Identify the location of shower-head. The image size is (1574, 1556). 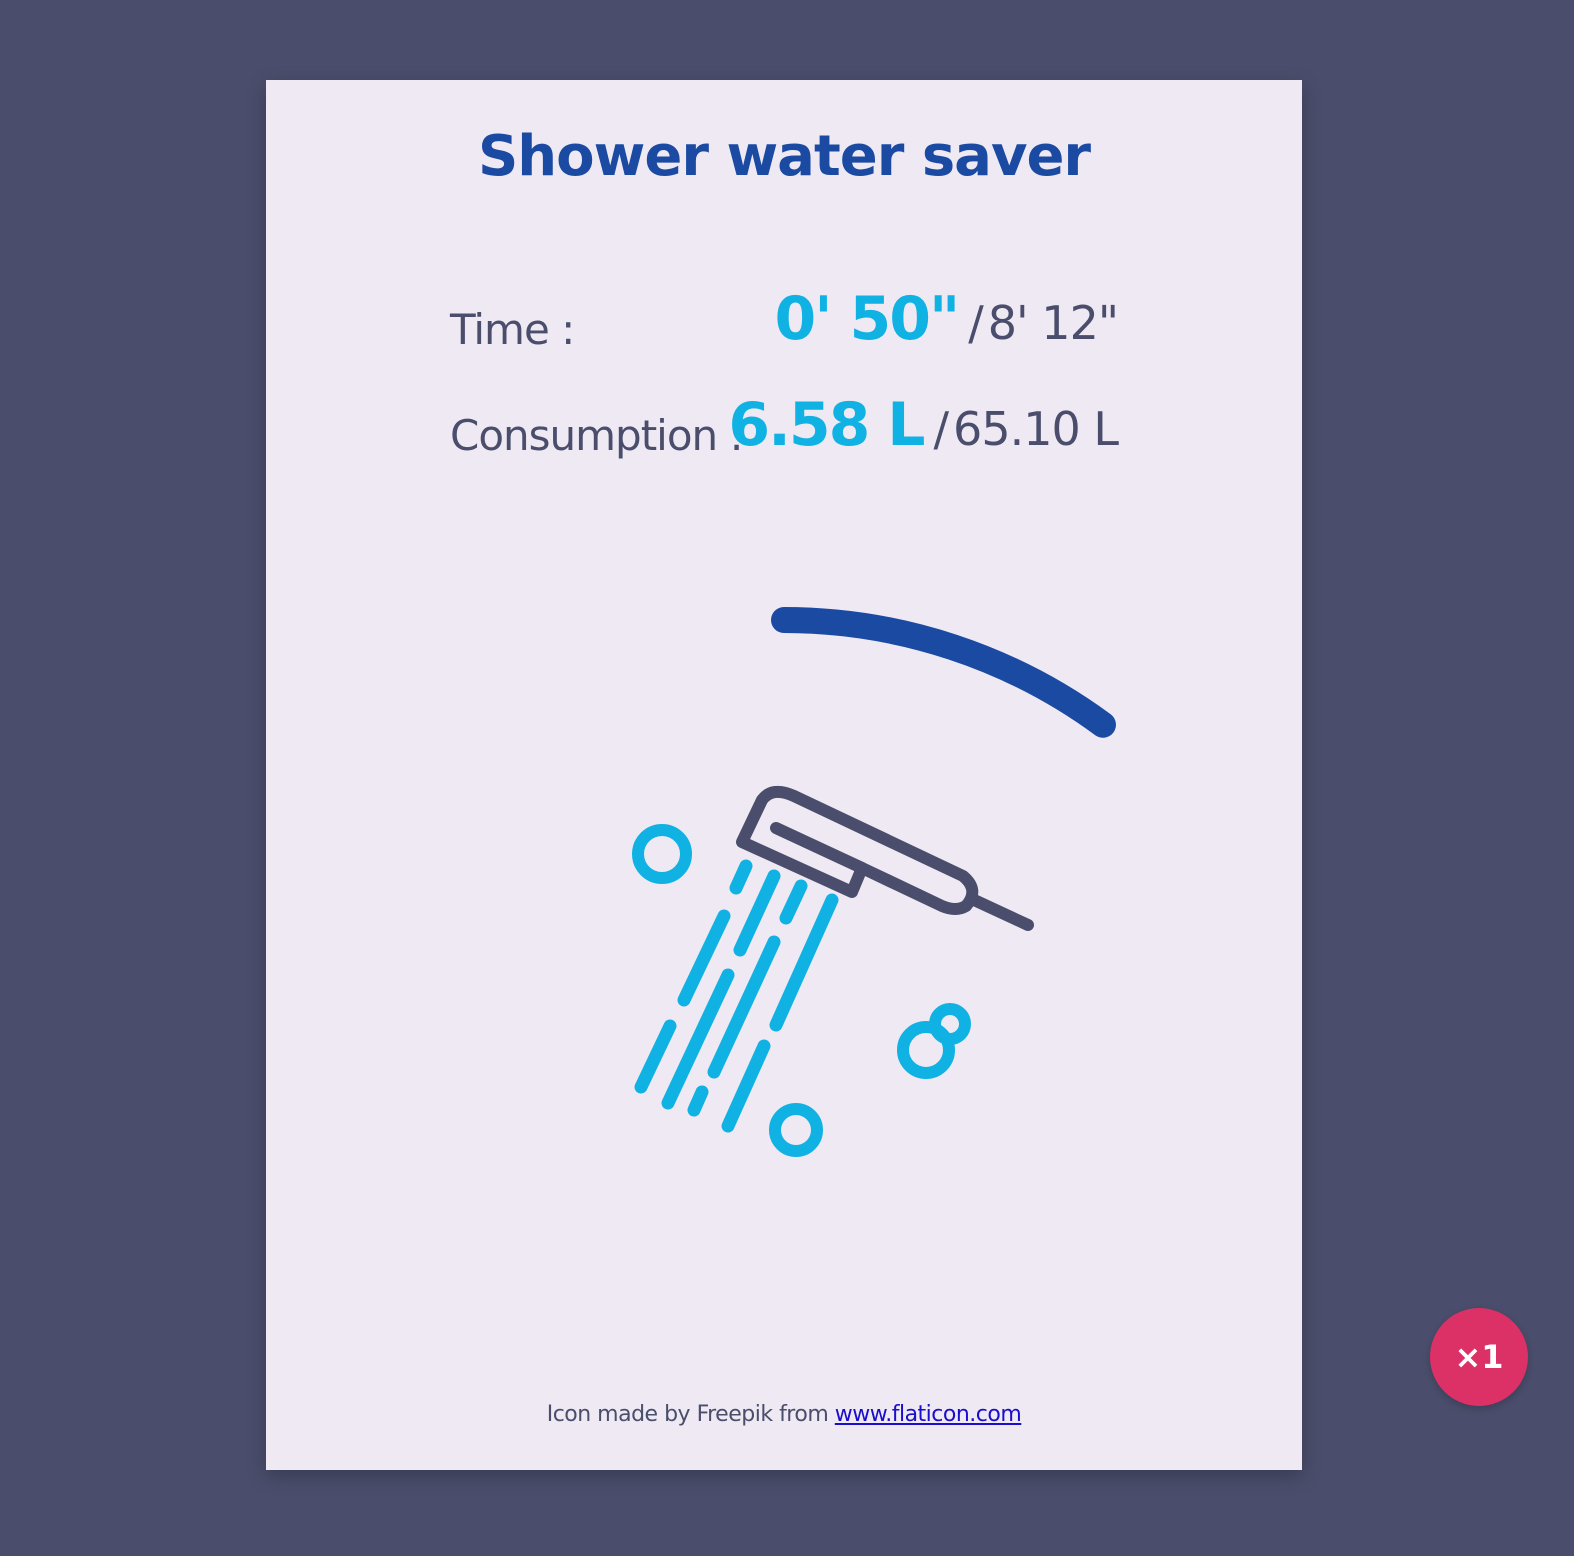
(885, 858).